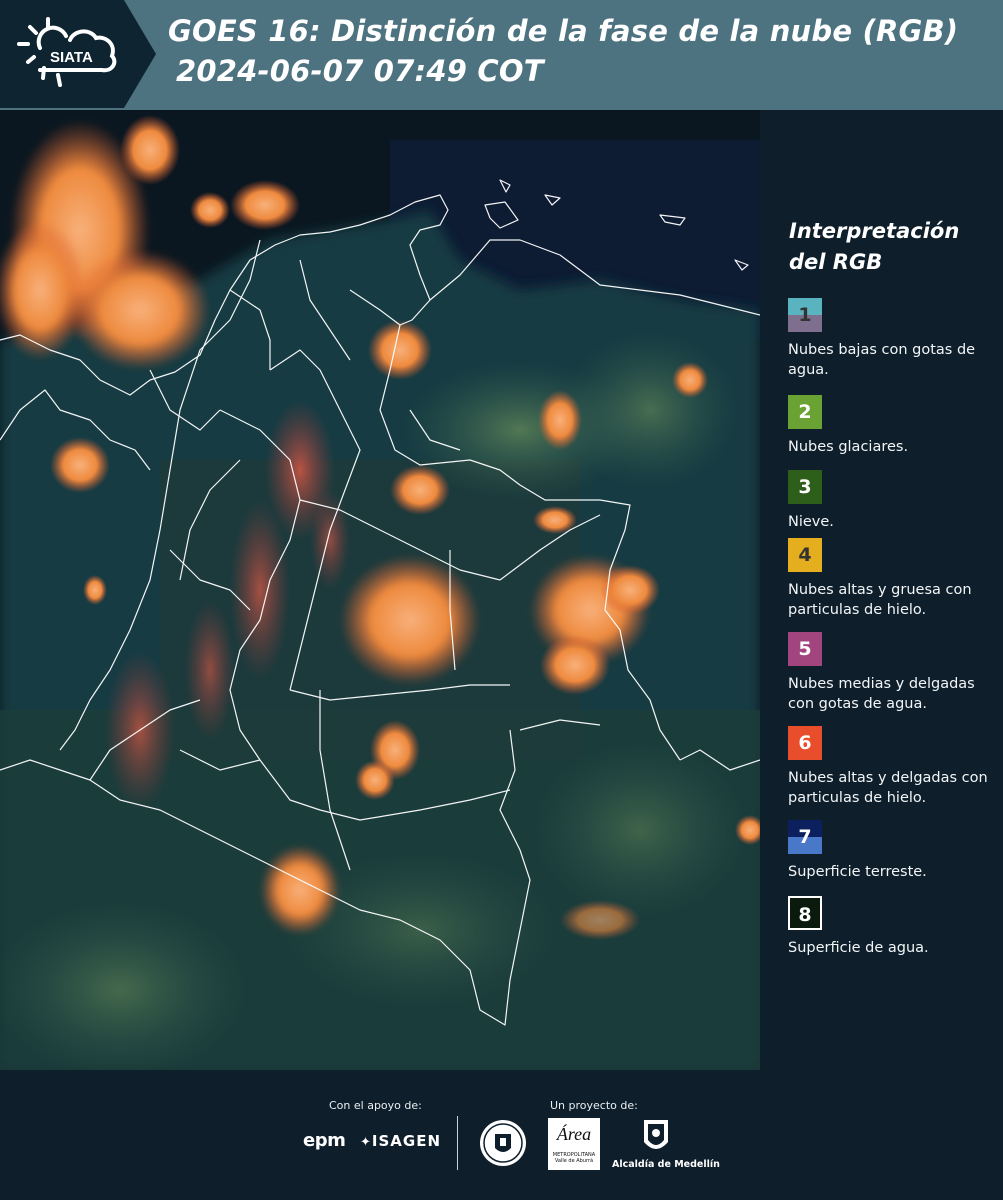 This screenshot has width=1003, height=1200. What do you see at coordinates (848, 447) in the screenshot?
I see `legend-label: Nubes glaciares.` at bounding box center [848, 447].